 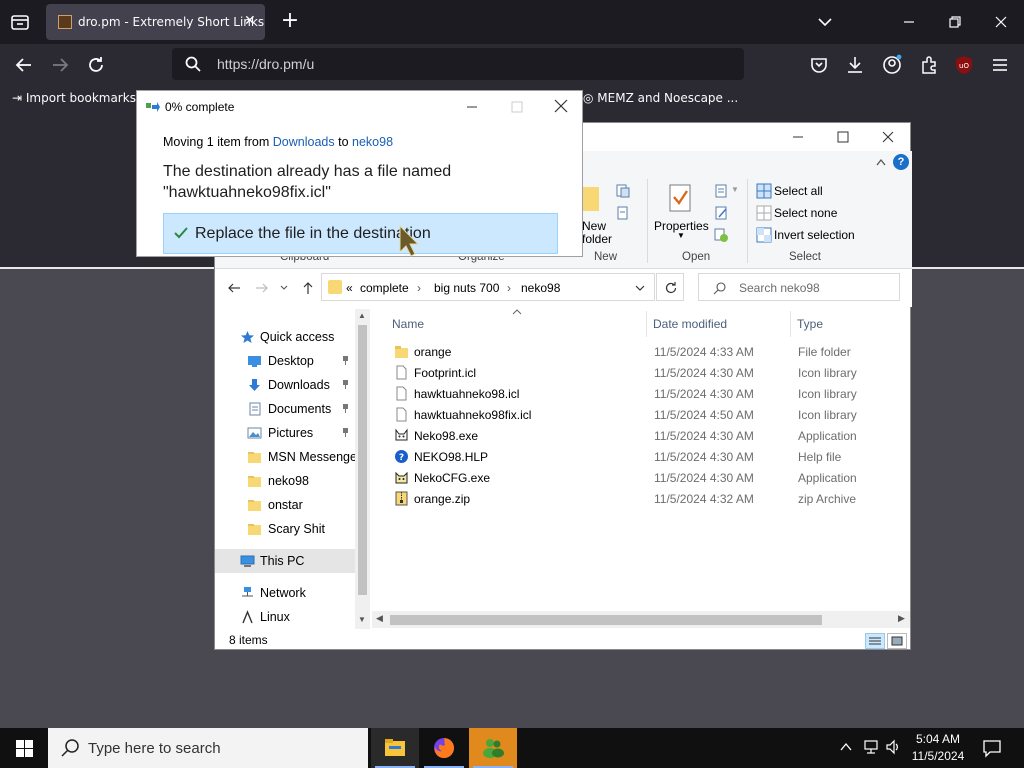 I want to click on account-icon, so click(x=892, y=65).